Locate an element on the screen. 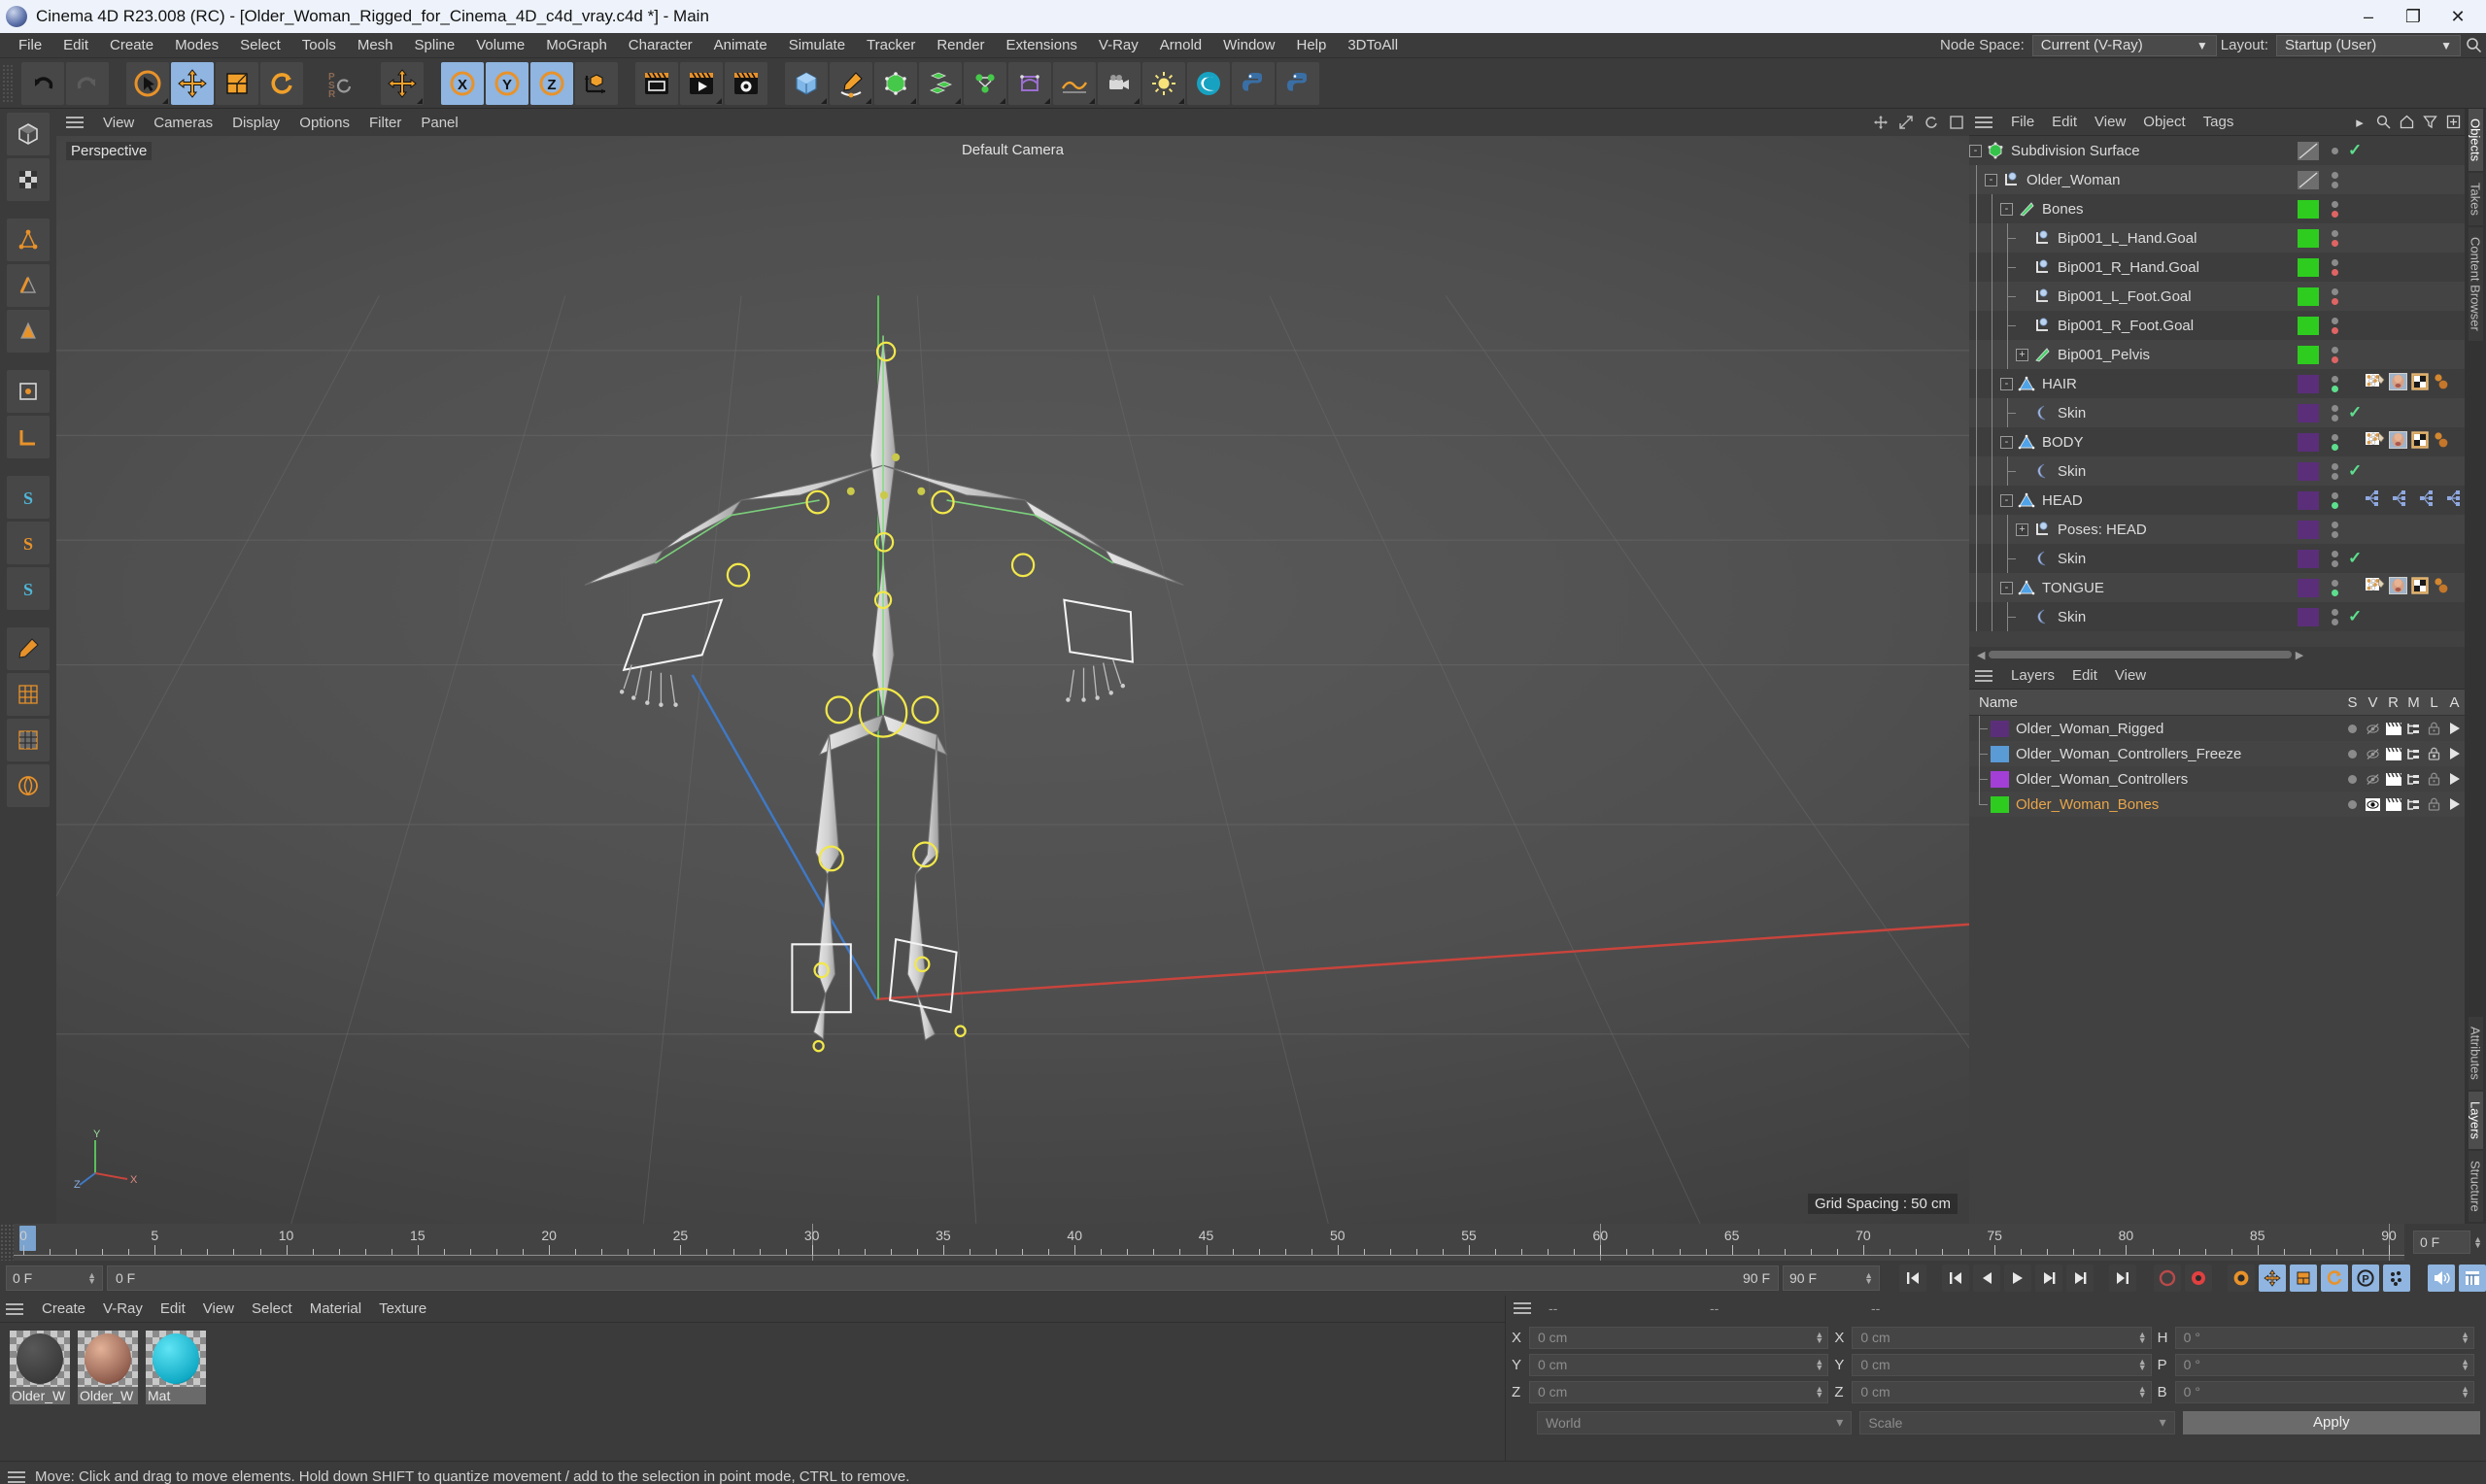 This screenshot has width=2486, height=1484. material-item: Older_W is located at coordinates (108, 1396).